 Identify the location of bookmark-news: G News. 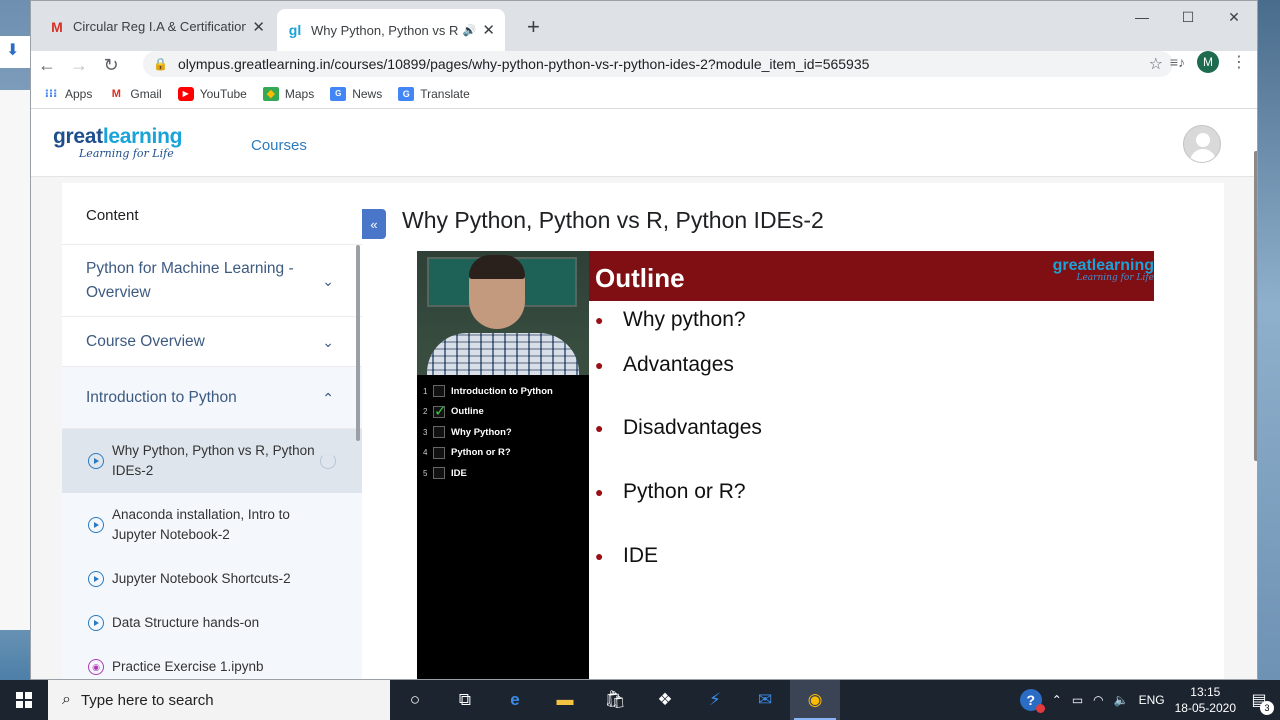
(356, 93).